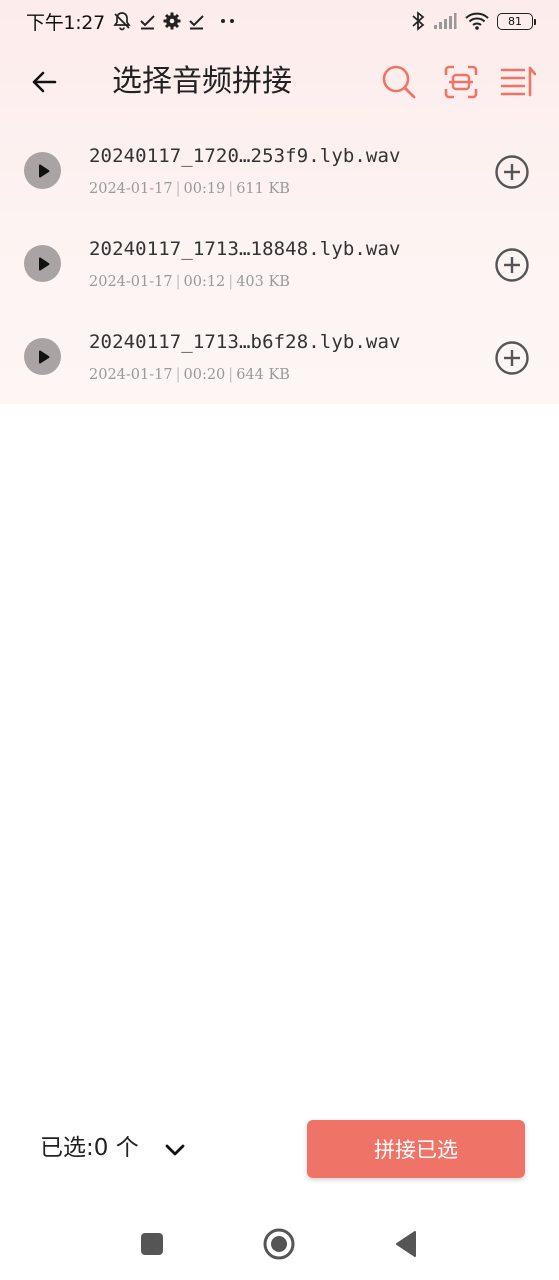  I want to click on home-button, so click(279, 1244).